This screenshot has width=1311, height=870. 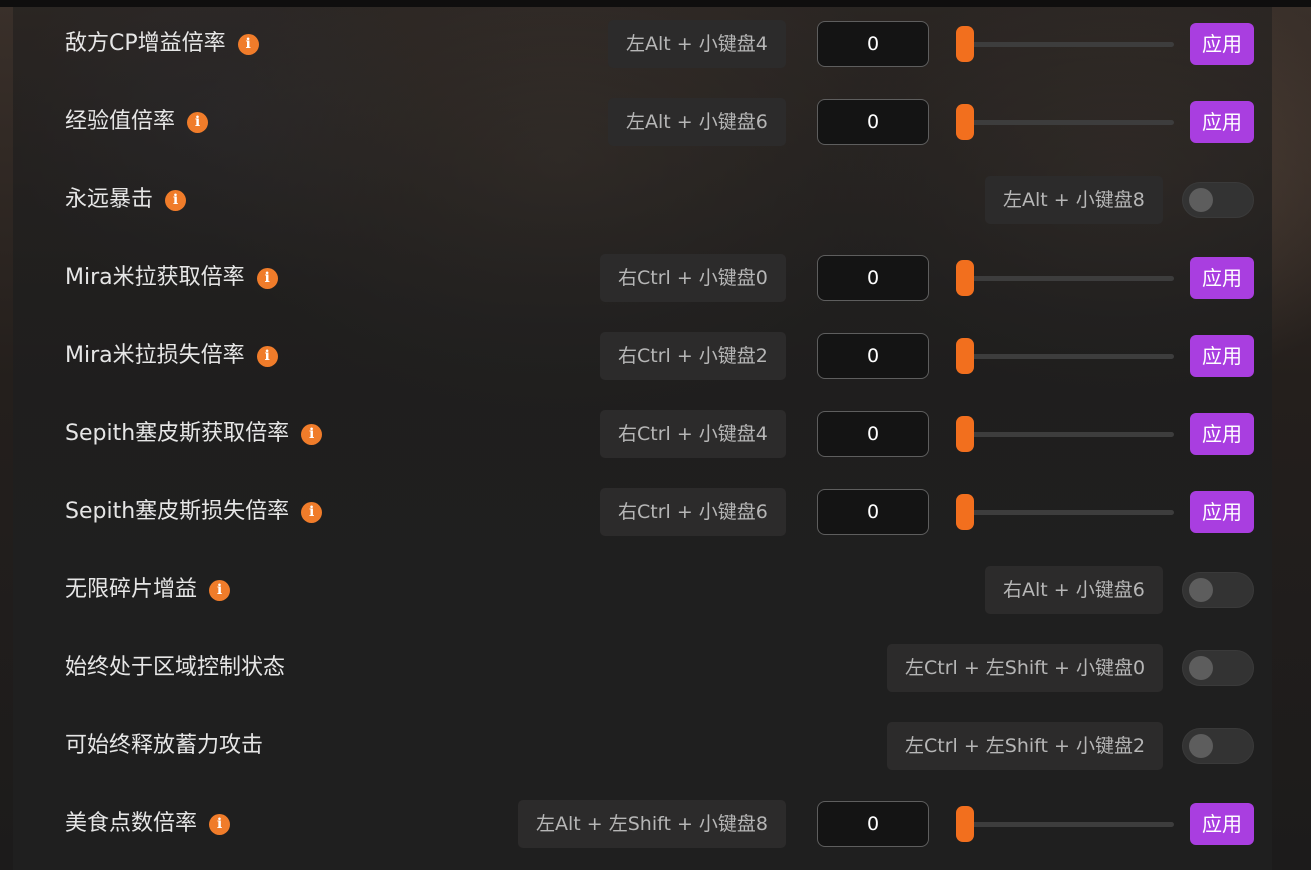 I want to click on option-row: 敌方CP增益倍率 i 左Alt + 小键盘4 0 应用, so click(x=642, y=44).